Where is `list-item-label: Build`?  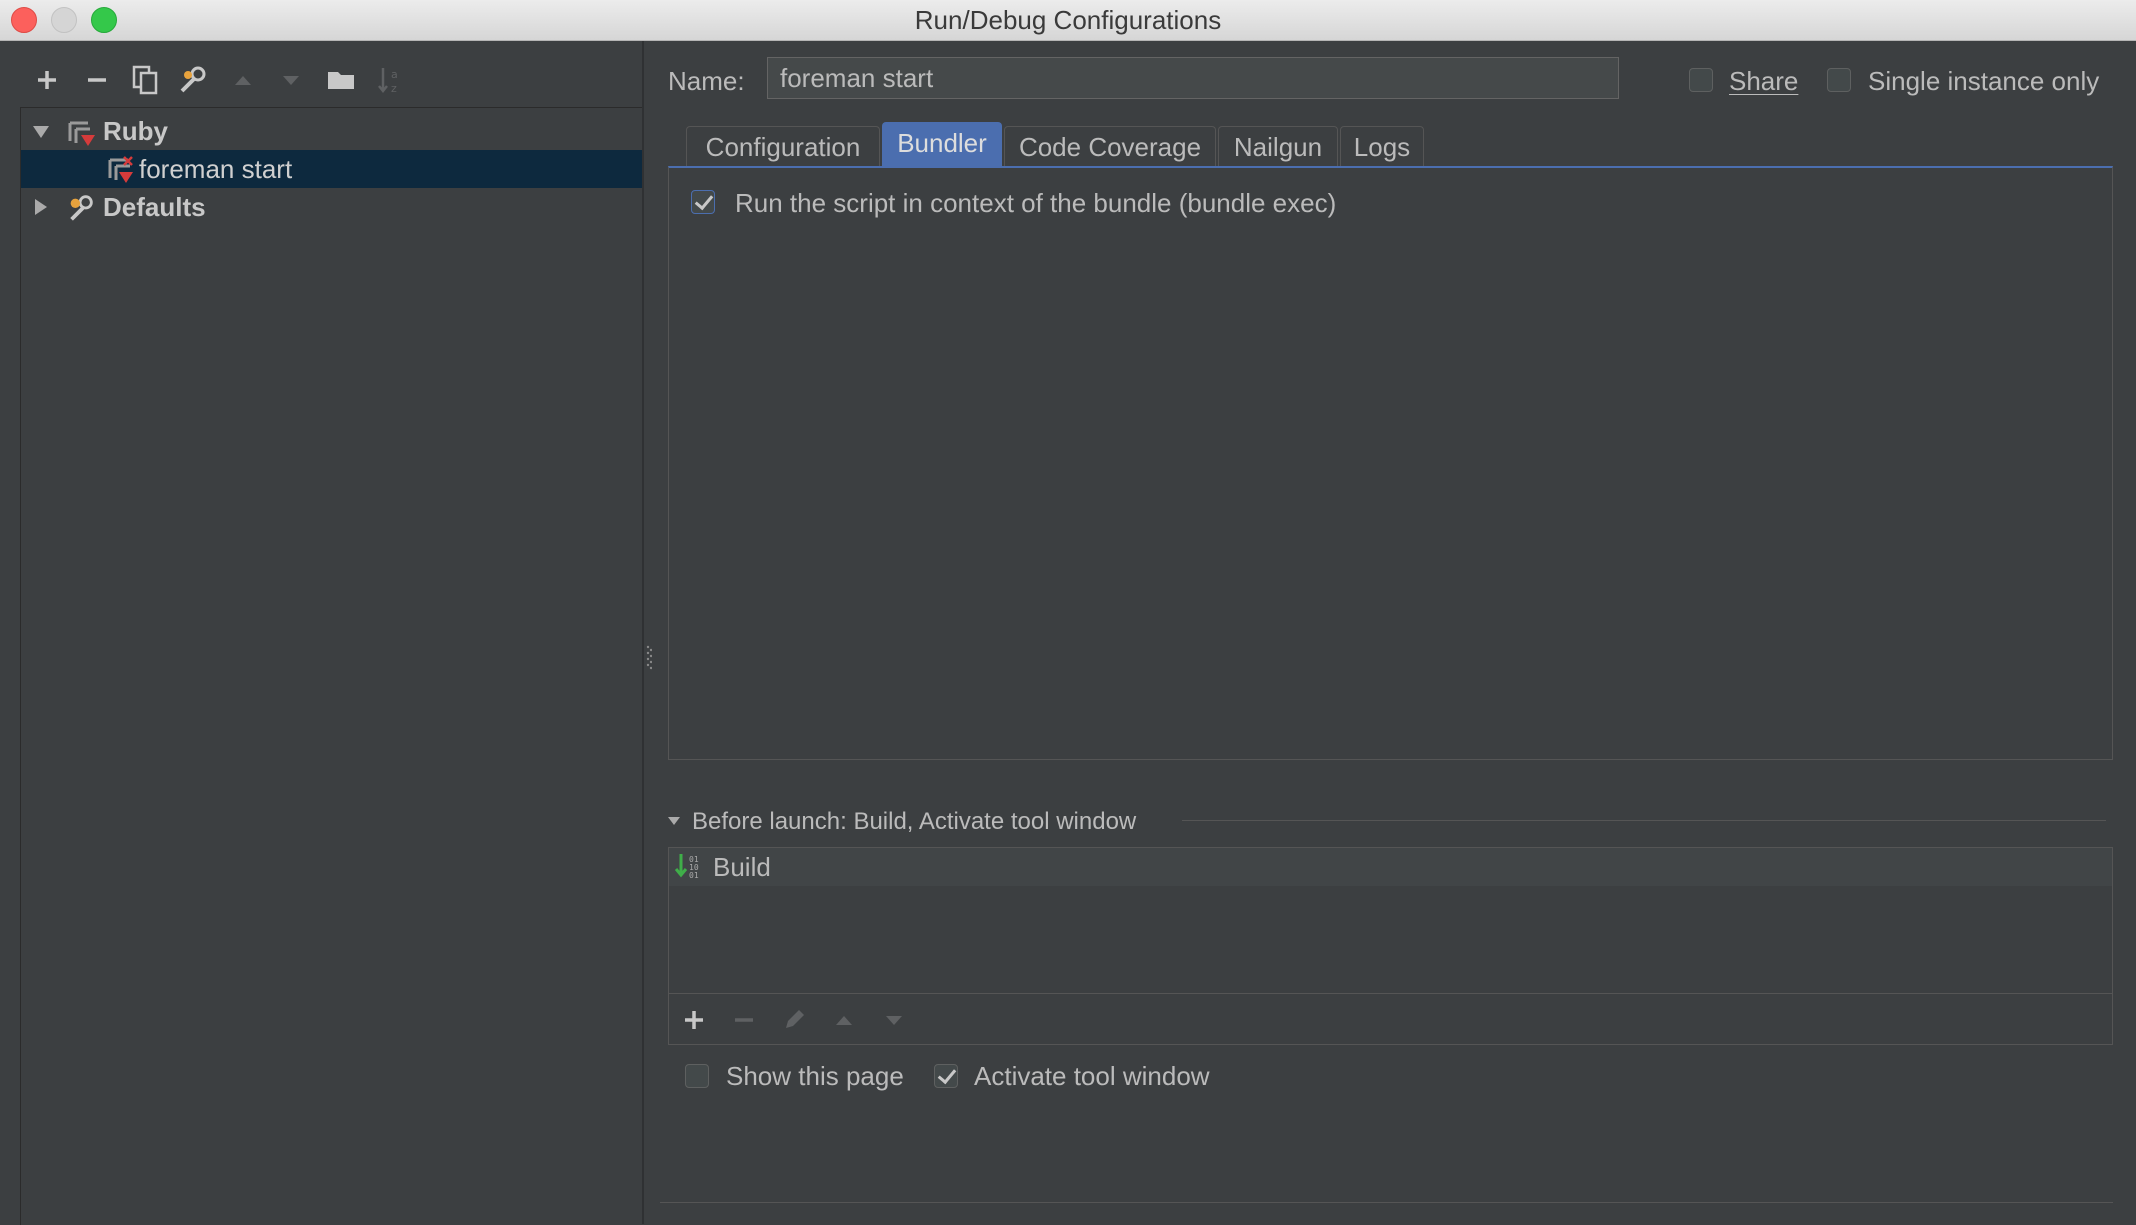 list-item-label: Build is located at coordinates (742, 867).